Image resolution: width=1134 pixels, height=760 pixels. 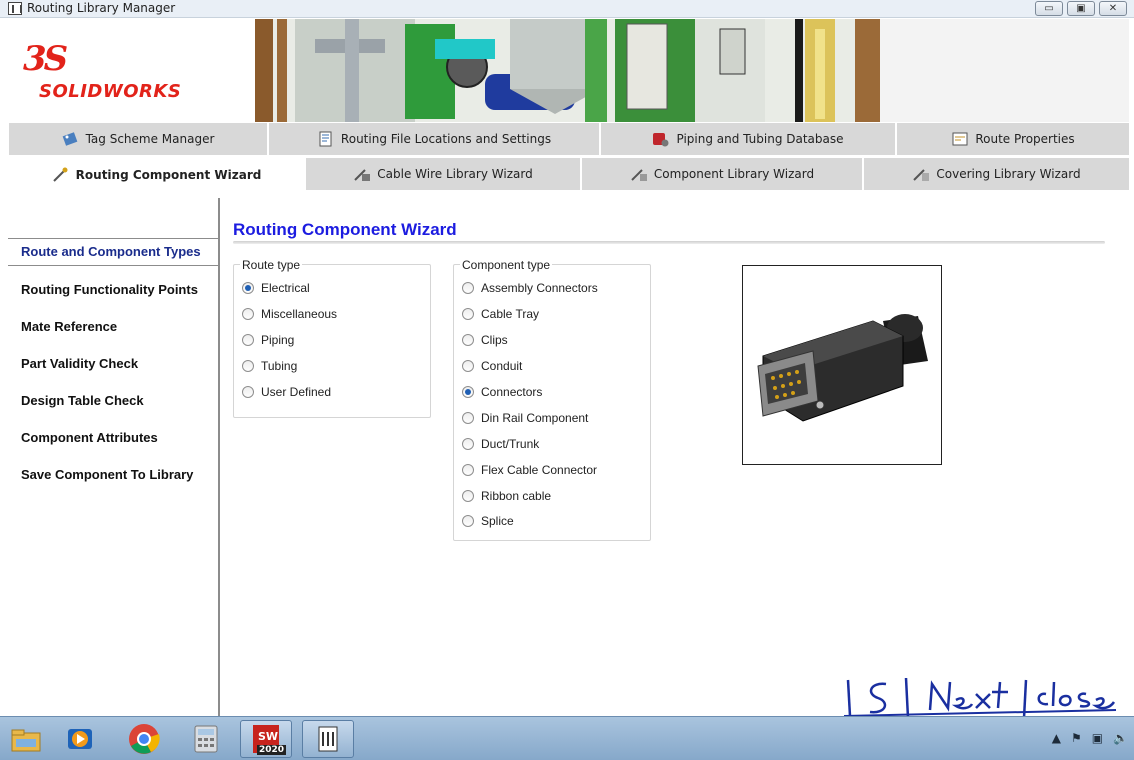 What do you see at coordinates (510, 444) in the screenshot?
I see `radio-label: Duct/Trunk` at bounding box center [510, 444].